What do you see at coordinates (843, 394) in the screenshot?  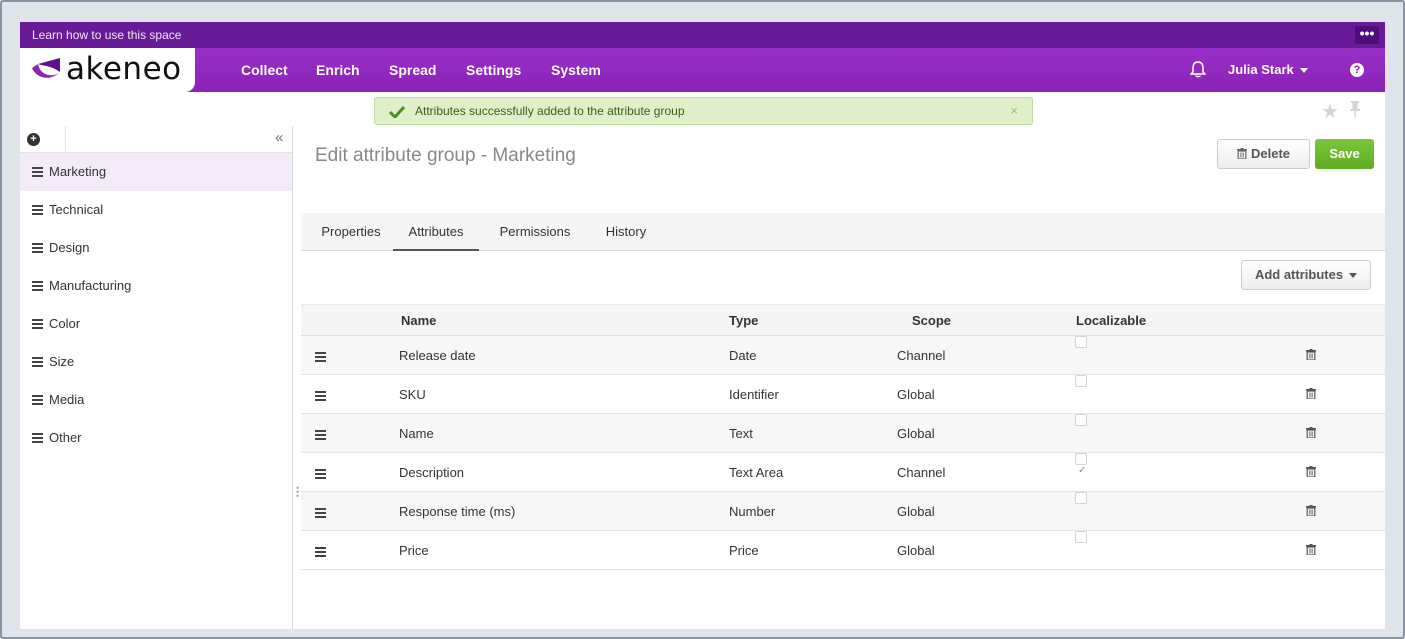 I see `table-row: SKU Identifier Global` at bounding box center [843, 394].